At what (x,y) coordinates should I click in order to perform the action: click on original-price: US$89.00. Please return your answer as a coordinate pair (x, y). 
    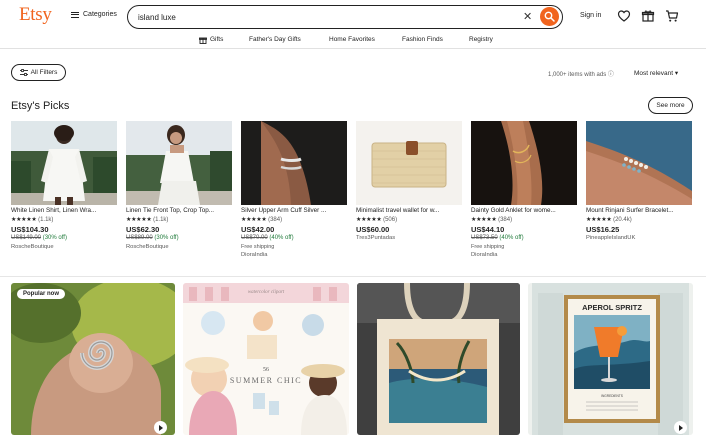
    Looking at the image, I should click on (139, 238).